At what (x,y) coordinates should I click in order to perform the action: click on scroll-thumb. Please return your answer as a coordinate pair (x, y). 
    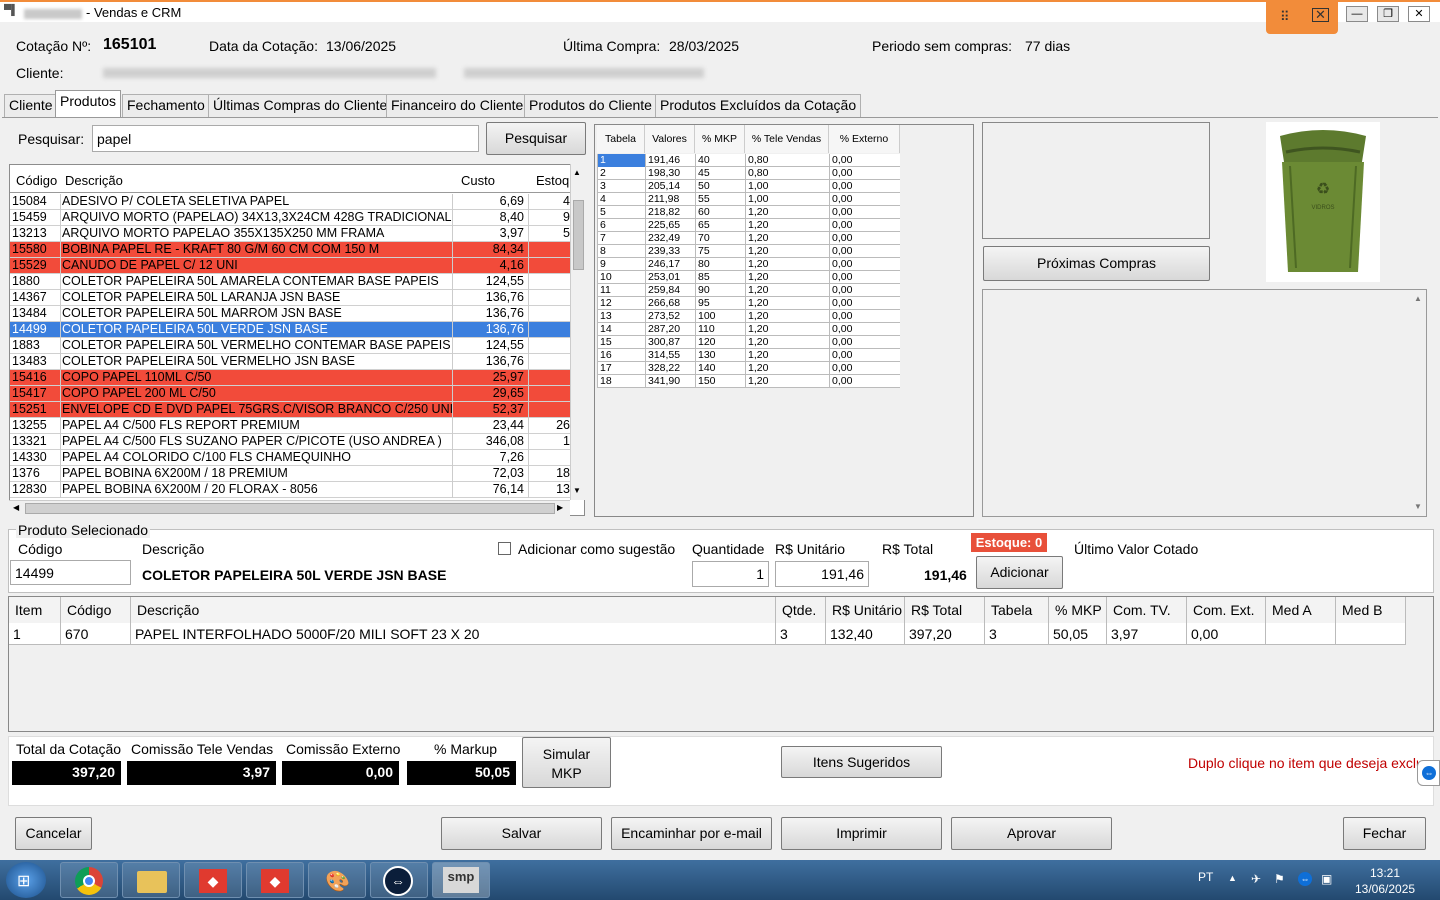
    Looking at the image, I should click on (578, 235).